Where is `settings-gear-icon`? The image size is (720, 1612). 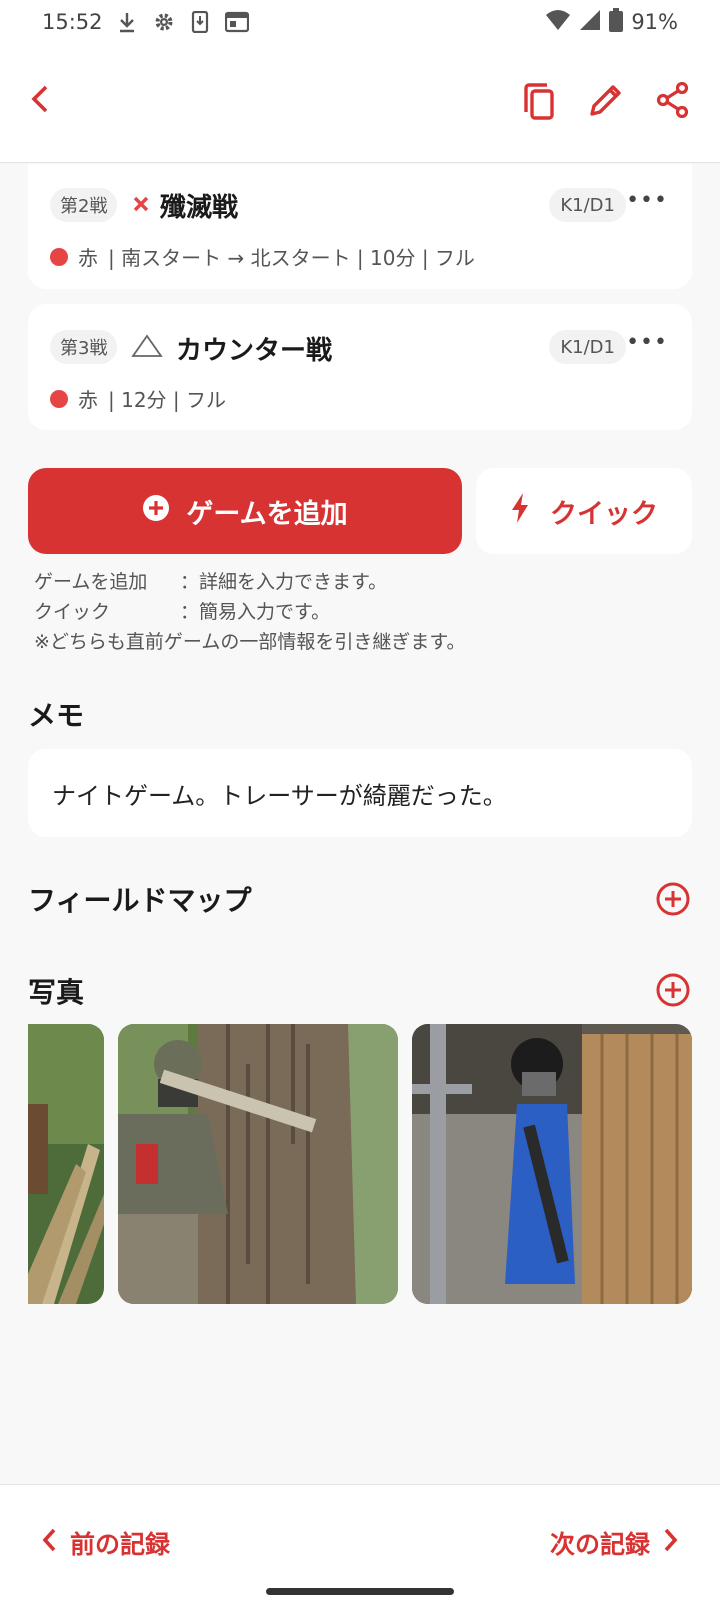 settings-gear-icon is located at coordinates (164, 22).